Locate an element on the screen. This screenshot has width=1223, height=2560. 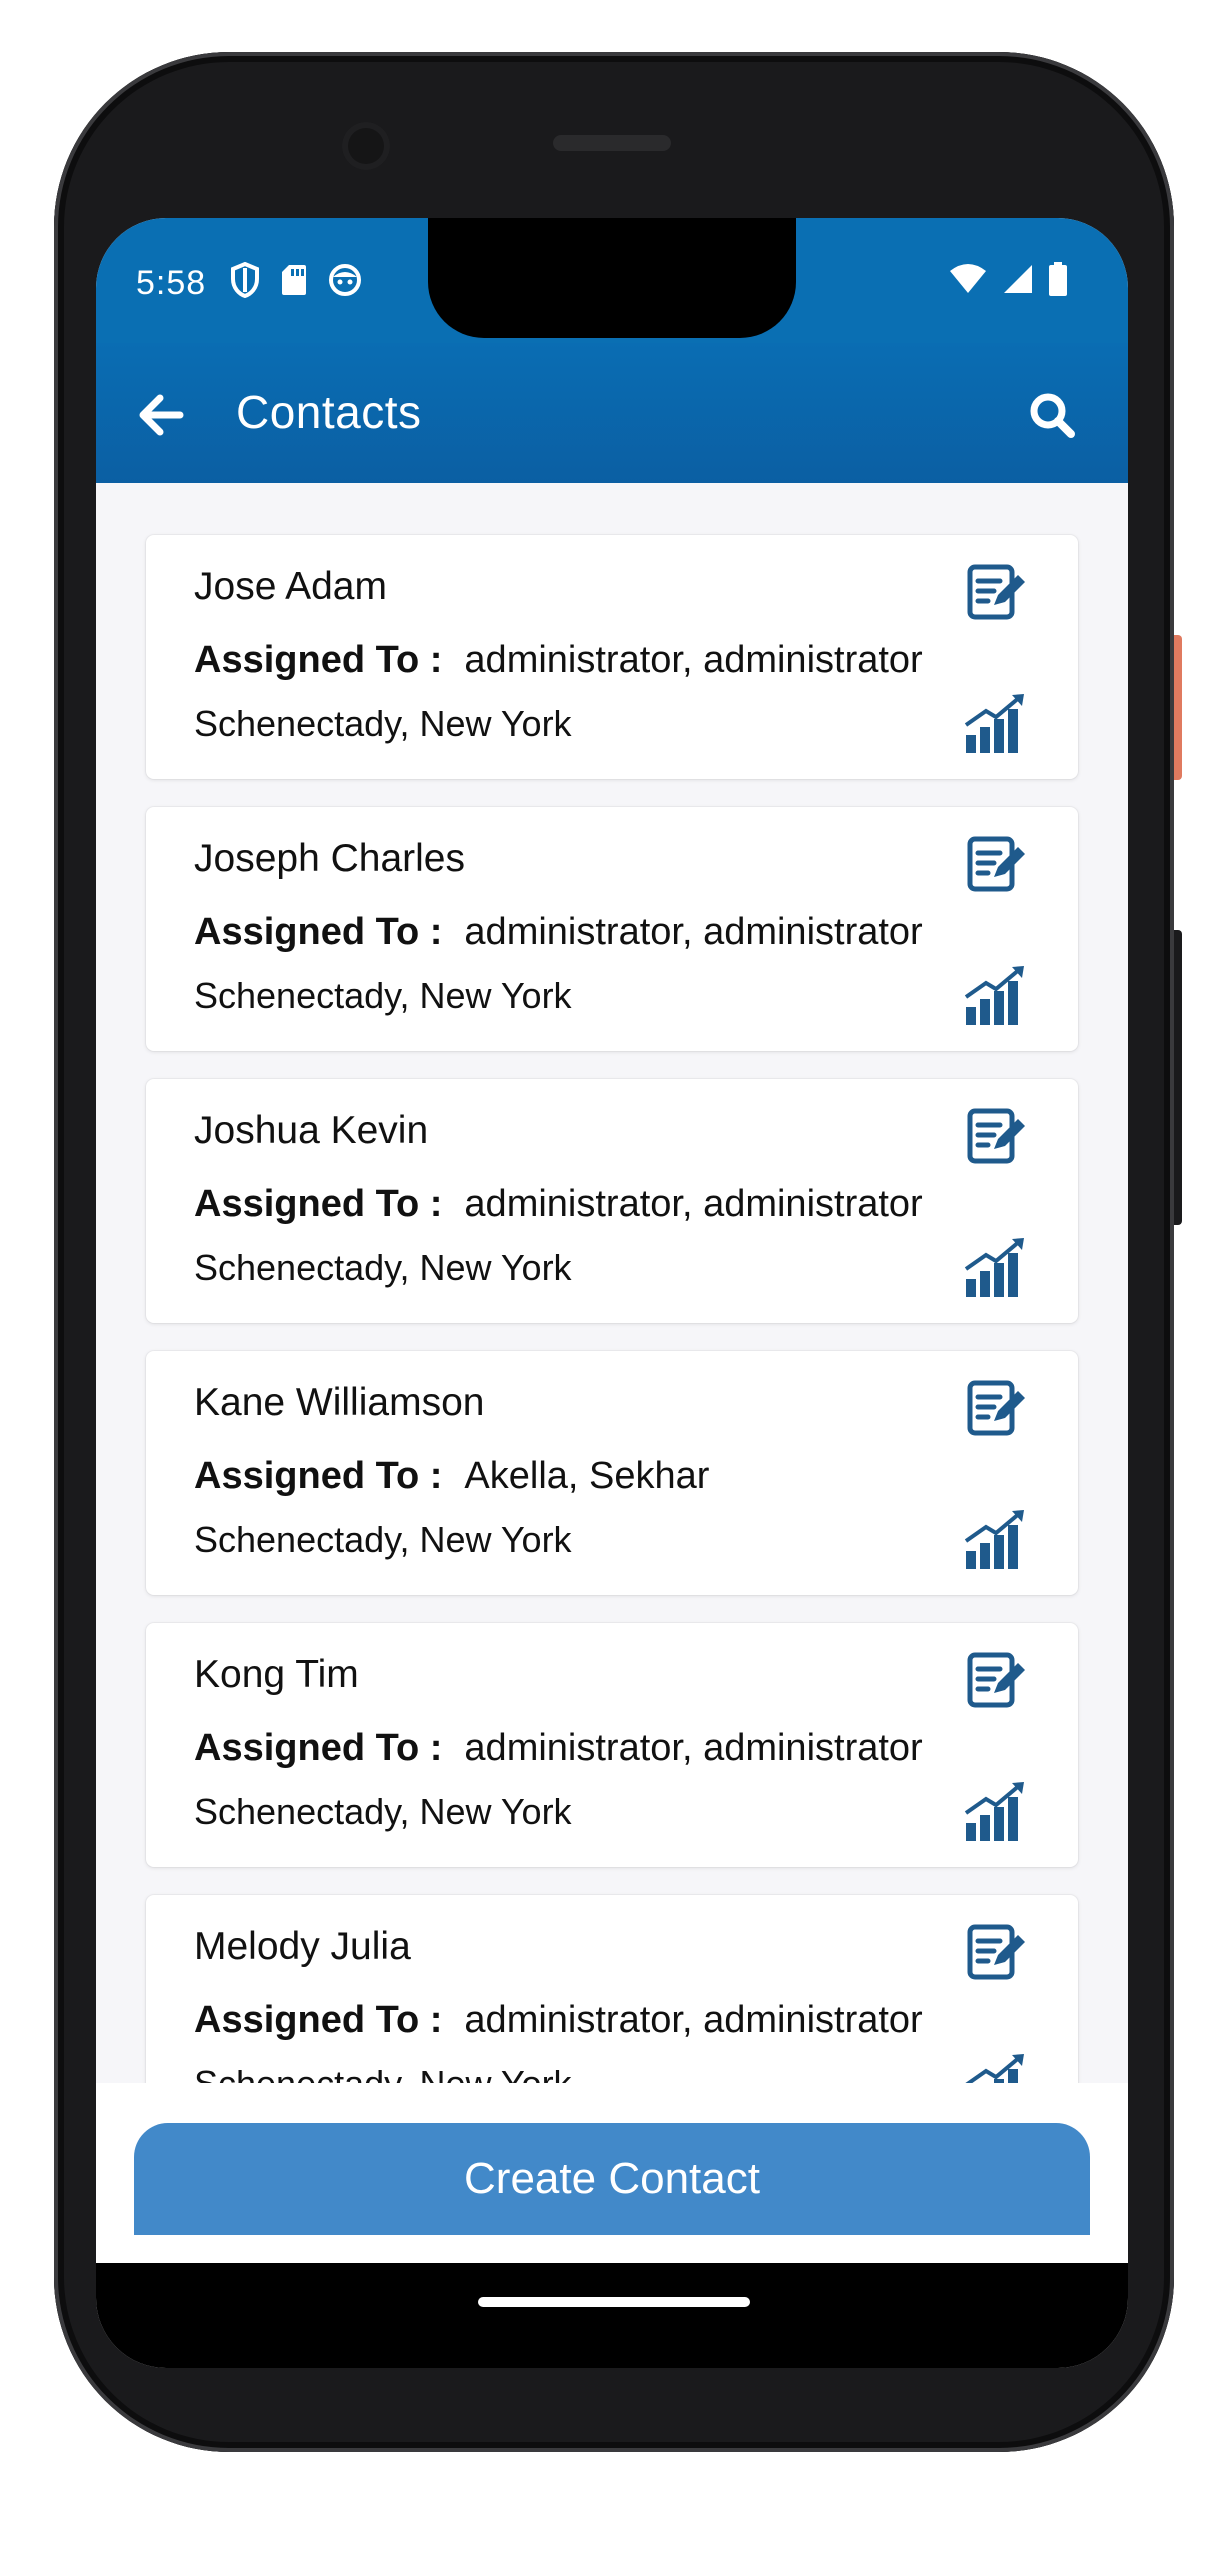
status-icons-left is located at coordinates (296, 280).